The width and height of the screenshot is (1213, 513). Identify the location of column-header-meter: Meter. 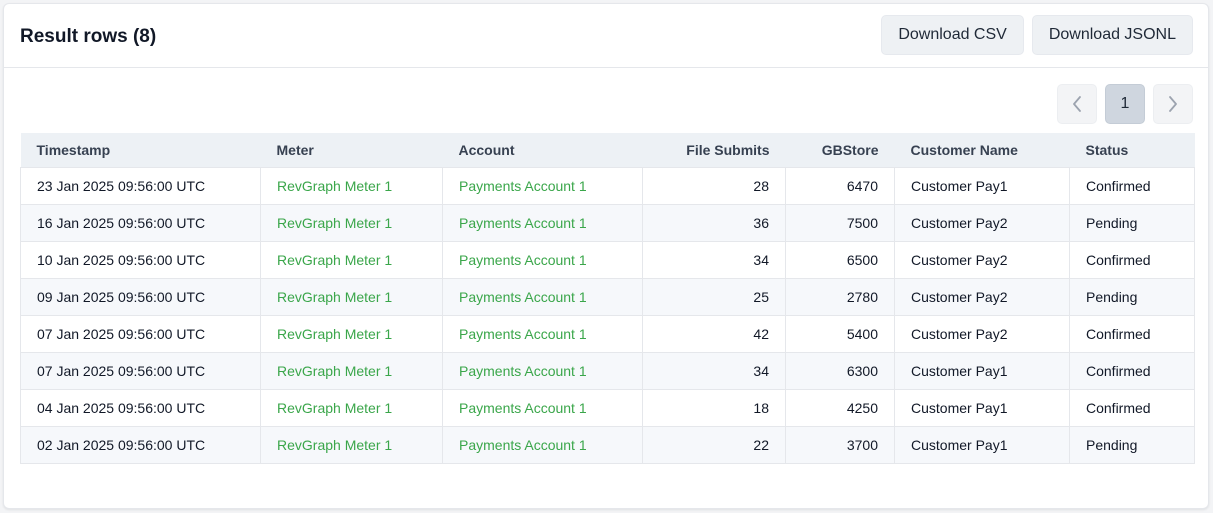
(351, 150).